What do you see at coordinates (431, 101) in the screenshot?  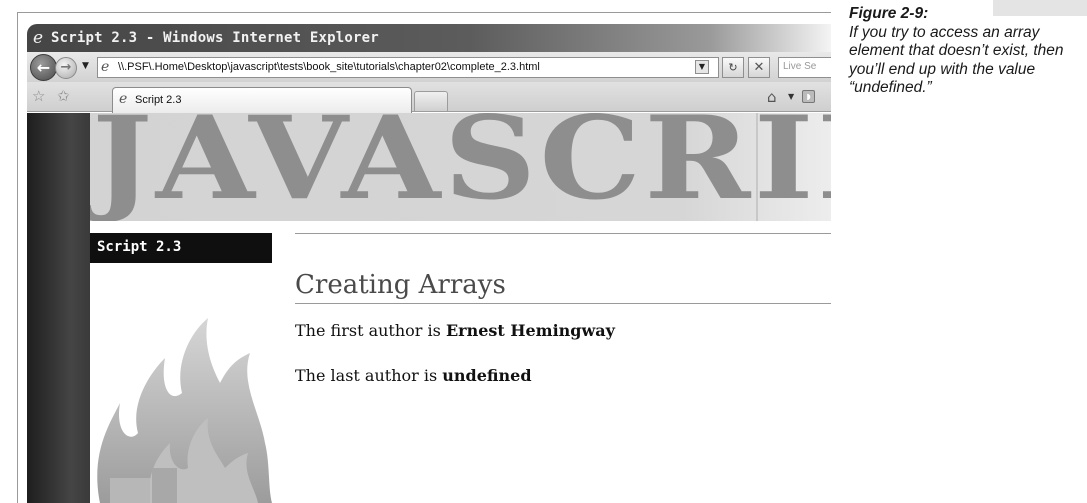 I see `new-tab-button` at bounding box center [431, 101].